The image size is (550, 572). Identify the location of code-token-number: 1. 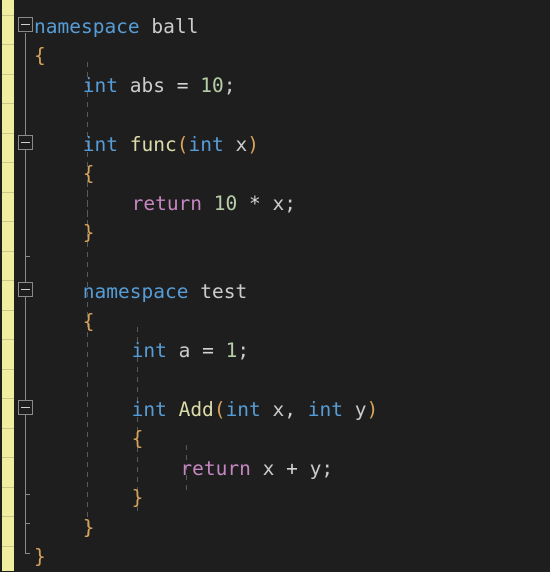
(231, 350).